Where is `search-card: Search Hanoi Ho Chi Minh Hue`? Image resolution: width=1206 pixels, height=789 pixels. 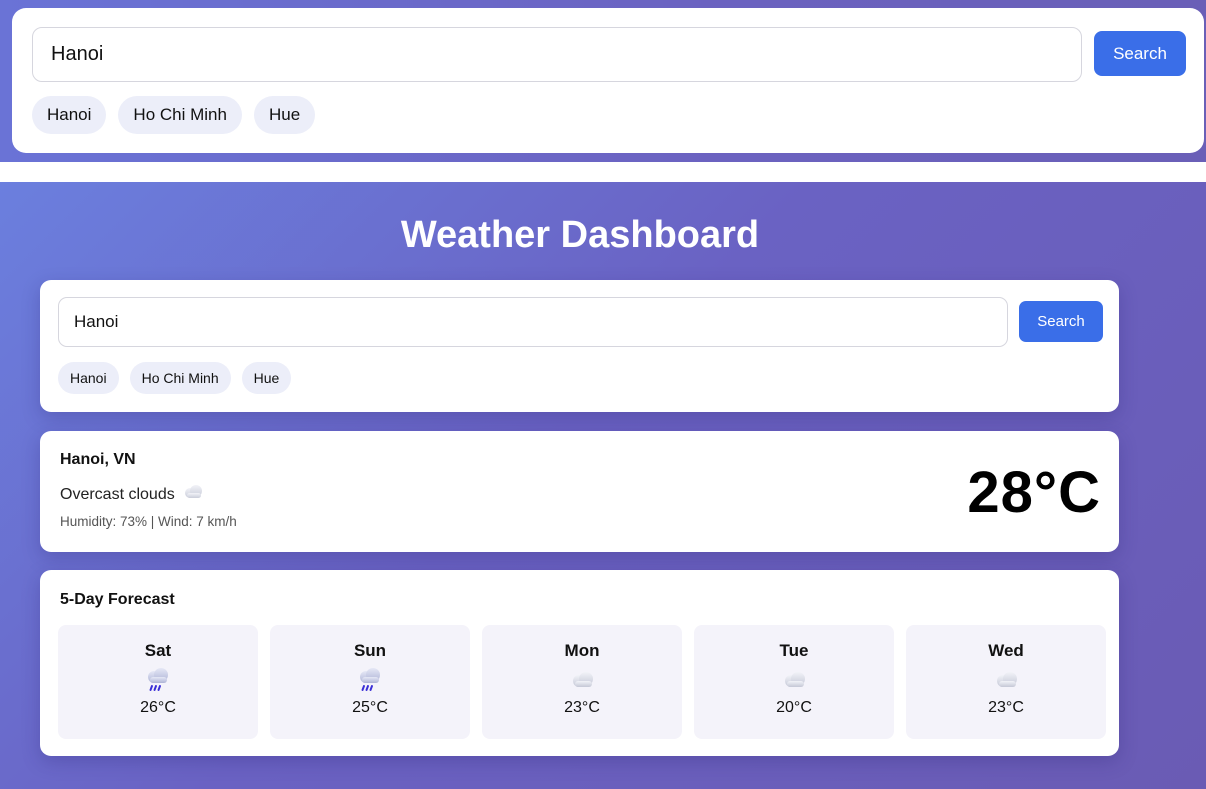
search-card: Search Hanoi Ho Chi Minh Hue is located at coordinates (579, 346).